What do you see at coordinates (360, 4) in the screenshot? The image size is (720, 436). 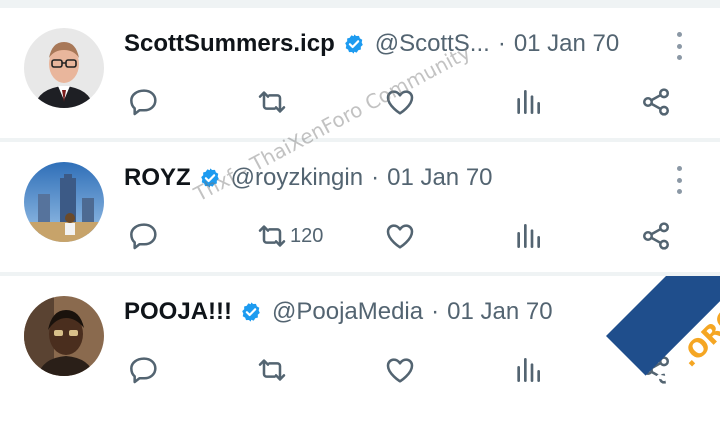 I see `divider` at bounding box center [360, 4].